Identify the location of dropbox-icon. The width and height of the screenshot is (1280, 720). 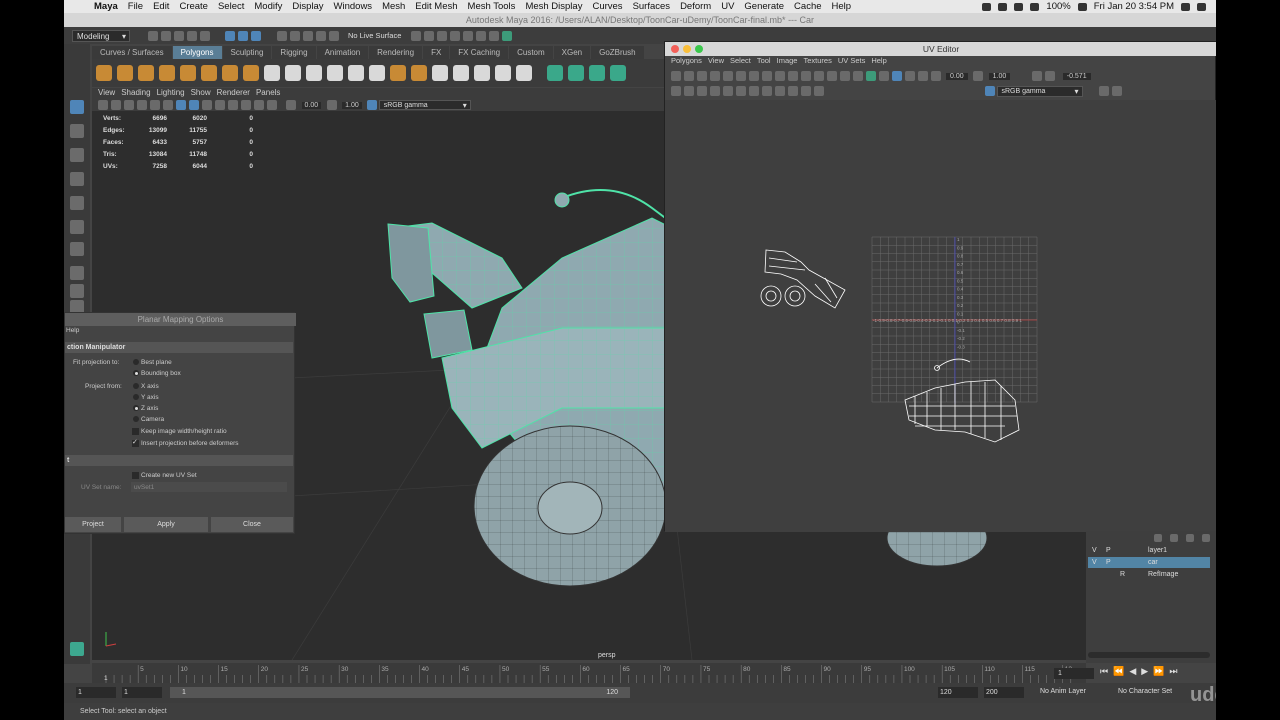
(987, 6).